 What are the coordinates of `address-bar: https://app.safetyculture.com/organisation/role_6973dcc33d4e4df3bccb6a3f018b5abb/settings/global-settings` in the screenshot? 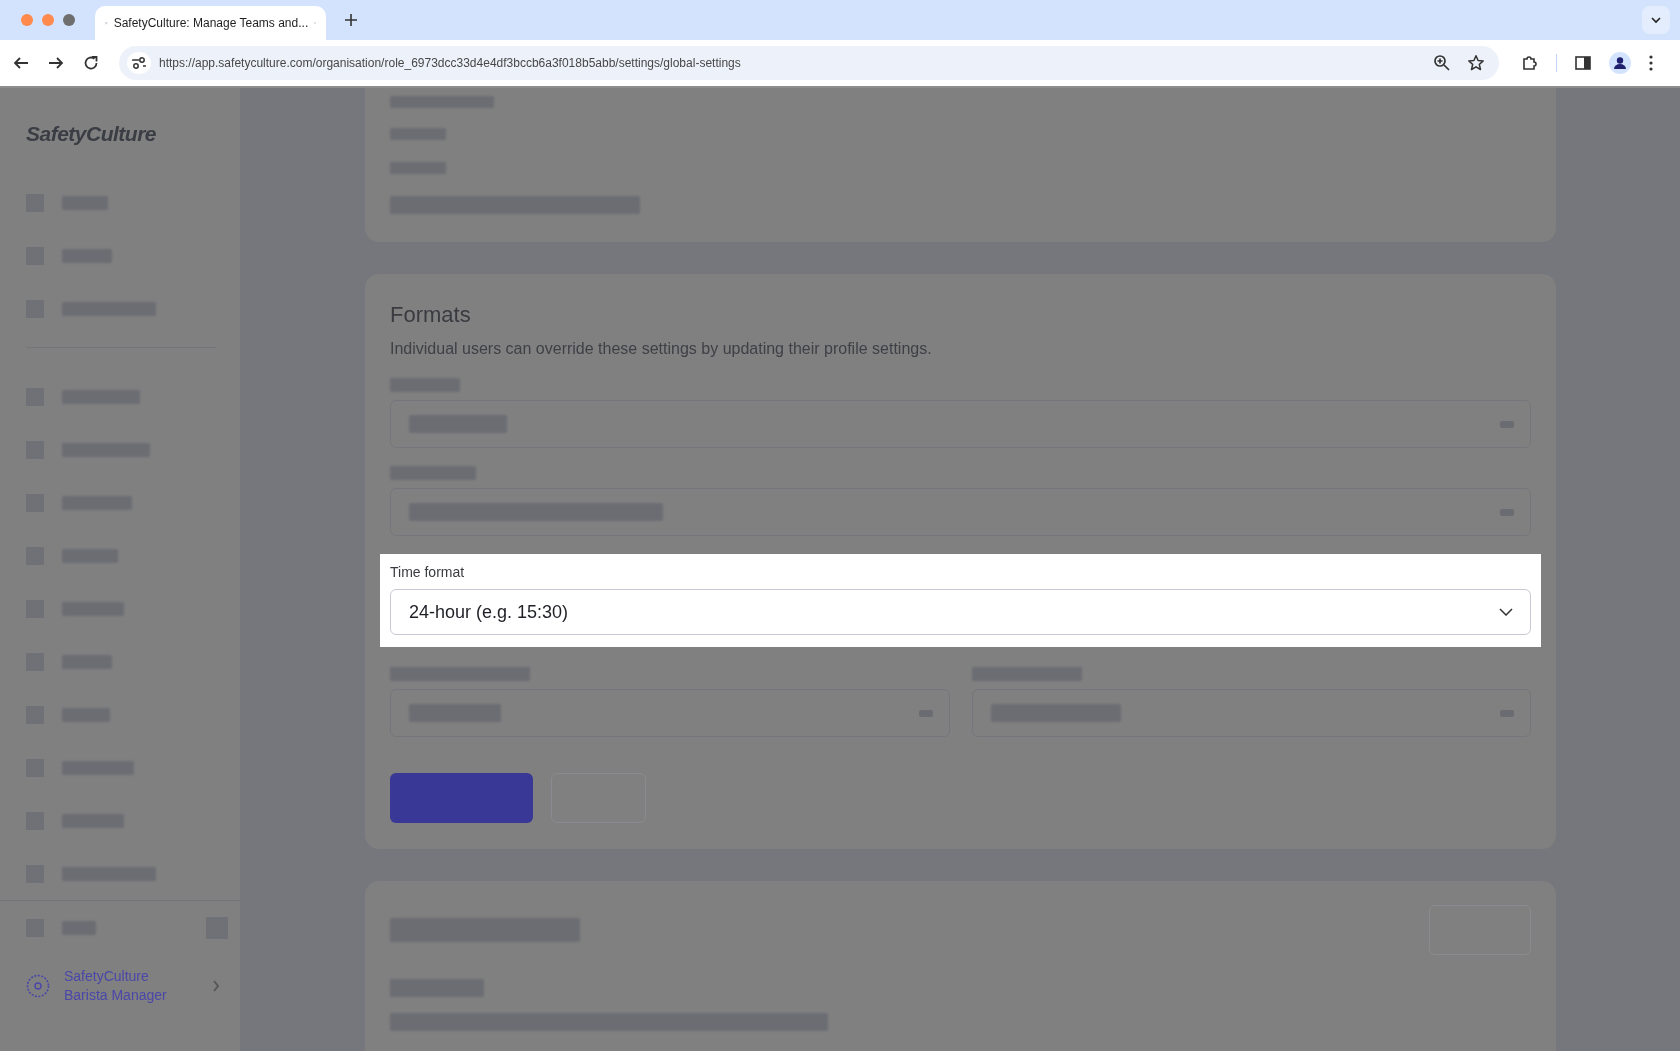 It's located at (809, 63).